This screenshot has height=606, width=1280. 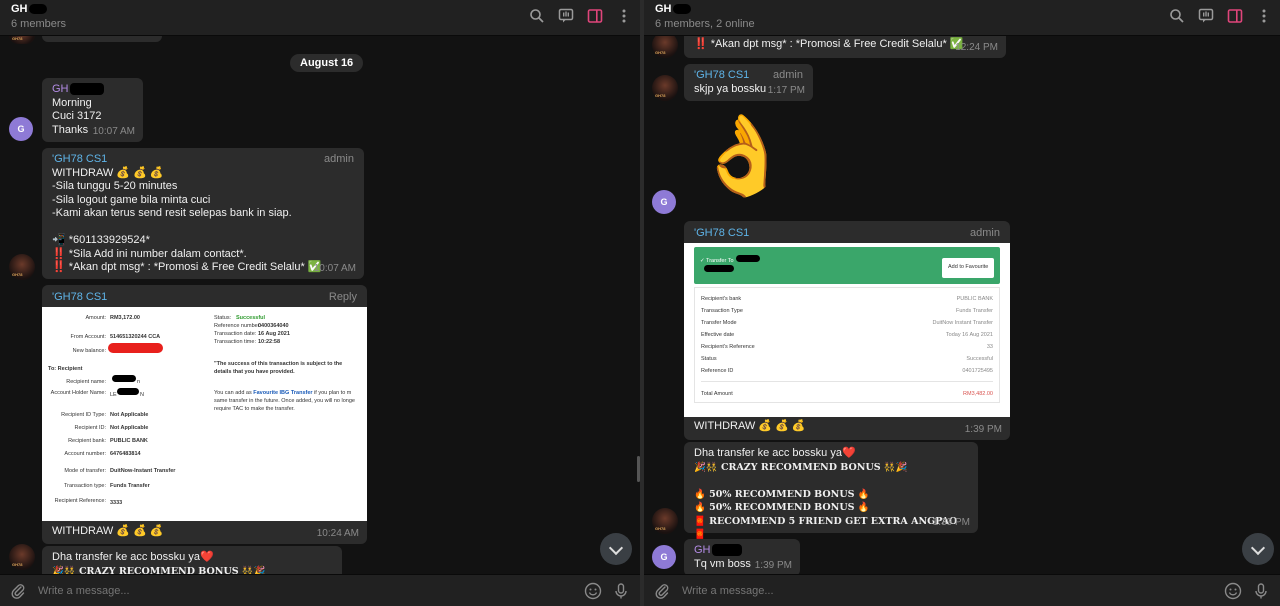 I want to click on message-bubble: GH Tq vm boss 1:39 PM, so click(x=742, y=557).